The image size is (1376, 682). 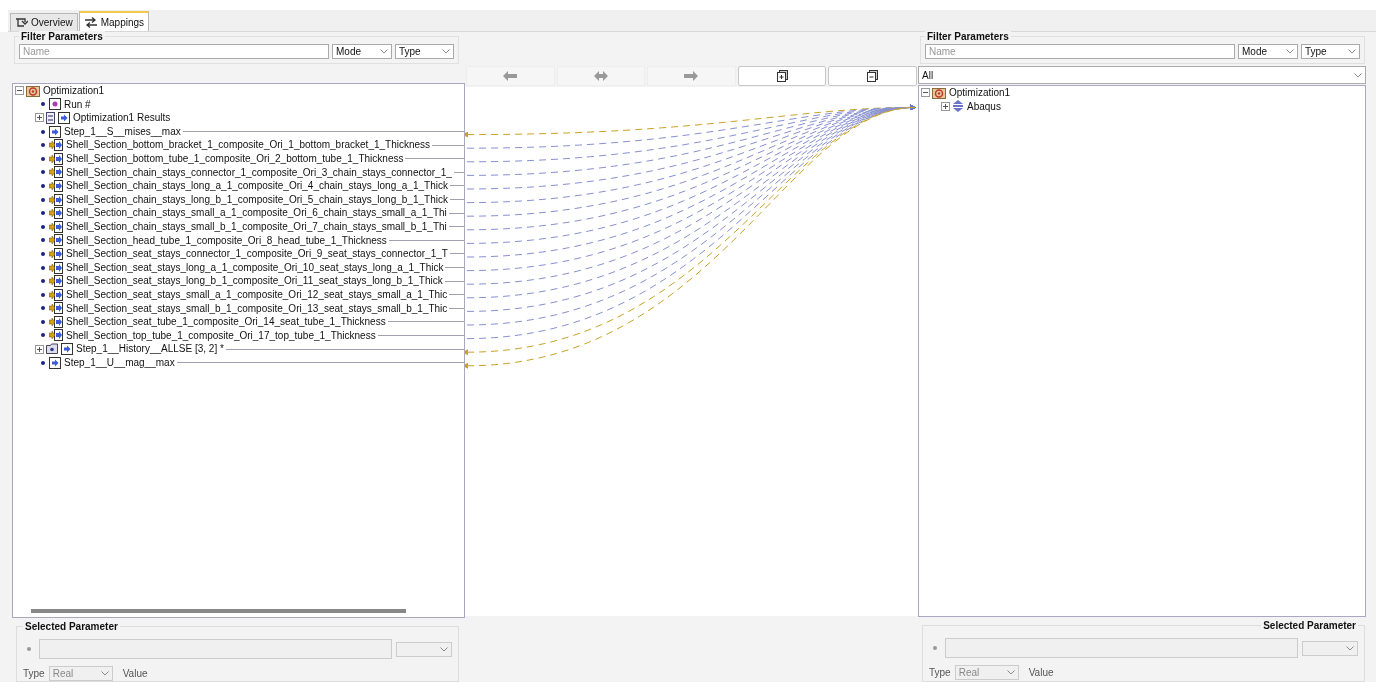 I want to click on tab: Overview, so click(x=44, y=22).